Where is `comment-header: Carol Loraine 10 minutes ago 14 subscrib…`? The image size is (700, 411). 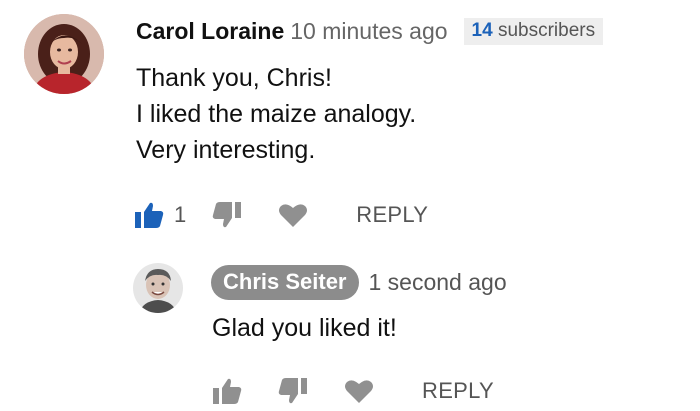
comment-header: Carol Loraine 10 minutes ago 14 subscrib… is located at coordinates (370, 31).